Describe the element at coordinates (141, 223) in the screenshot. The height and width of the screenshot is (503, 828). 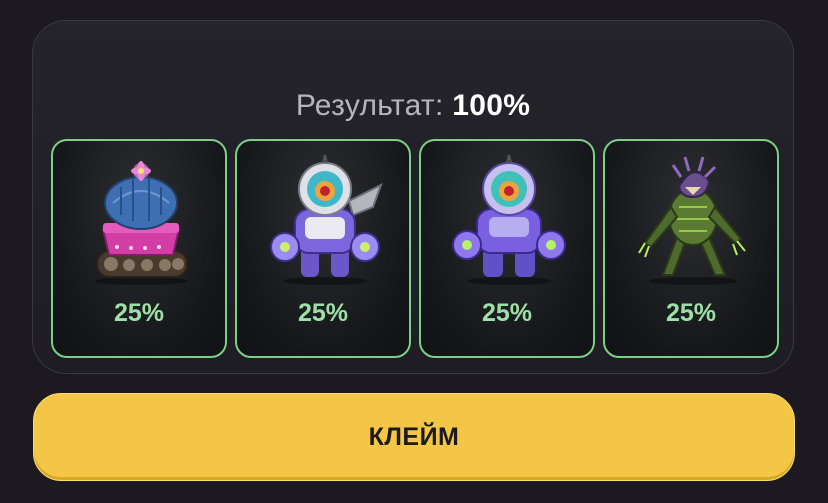
I see `cactus-tank-icon` at that location.